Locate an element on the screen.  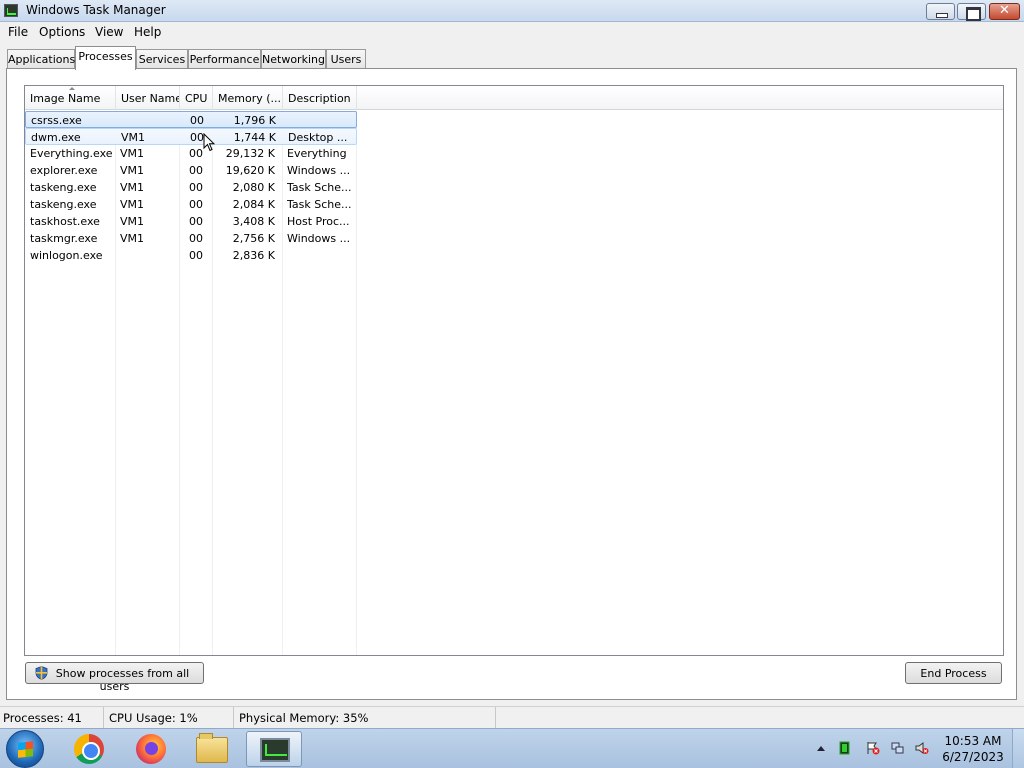
tab-processes: Processes is located at coordinates (105, 58).